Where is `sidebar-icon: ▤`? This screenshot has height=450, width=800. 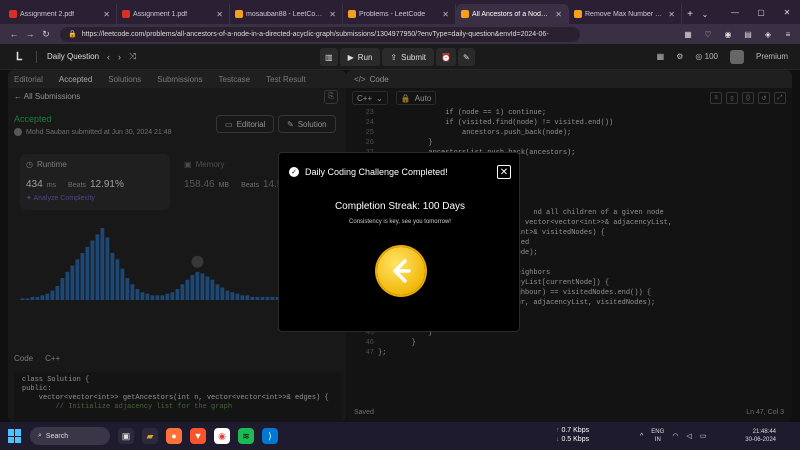
sidebar-icon: ▤ is located at coordinates (748, 34).